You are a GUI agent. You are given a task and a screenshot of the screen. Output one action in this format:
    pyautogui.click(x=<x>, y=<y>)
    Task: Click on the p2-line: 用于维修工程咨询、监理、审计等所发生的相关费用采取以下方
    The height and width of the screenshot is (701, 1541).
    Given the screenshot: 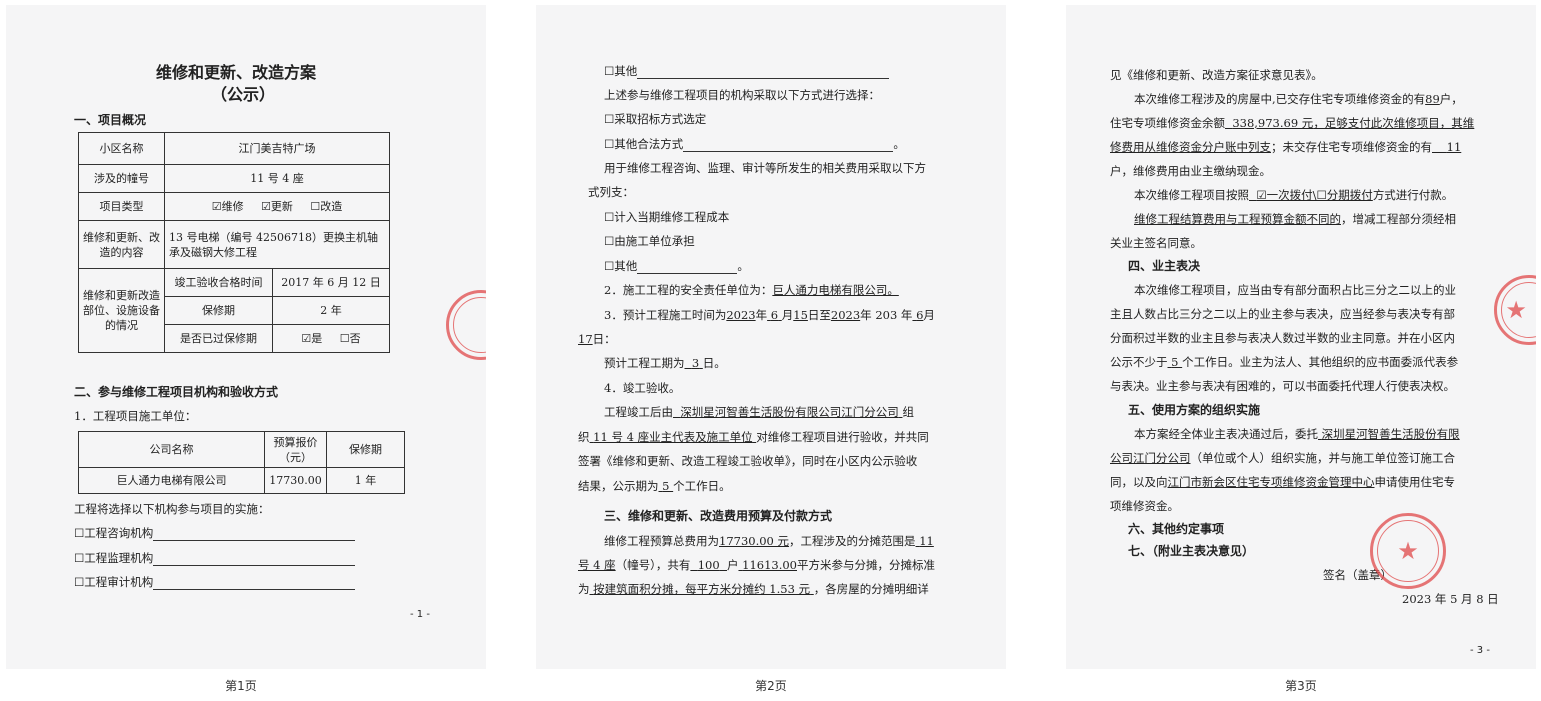 What is the action you would take?
    pyautogui.click(x=765, y=168)
    